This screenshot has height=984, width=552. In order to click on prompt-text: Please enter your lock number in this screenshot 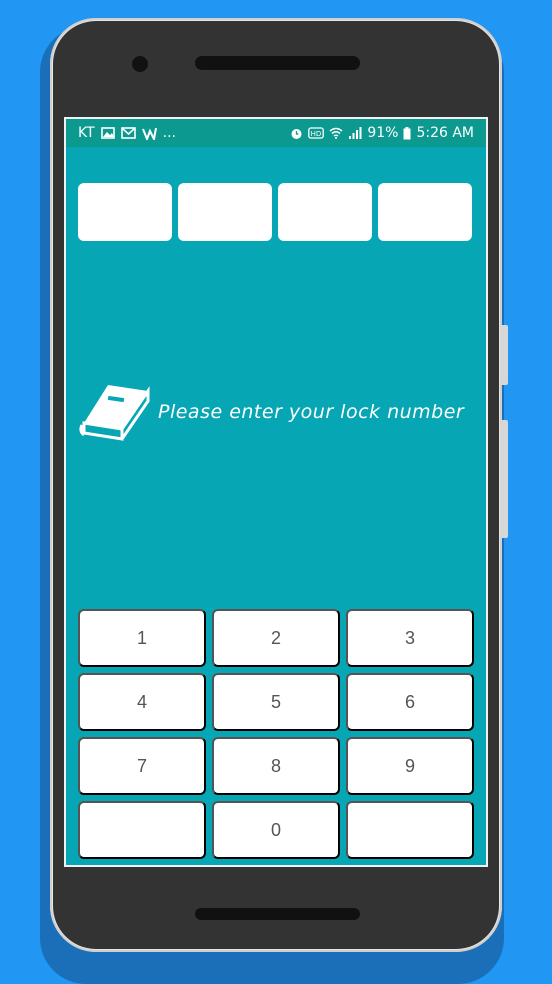, I will do `click(311, 412)`.